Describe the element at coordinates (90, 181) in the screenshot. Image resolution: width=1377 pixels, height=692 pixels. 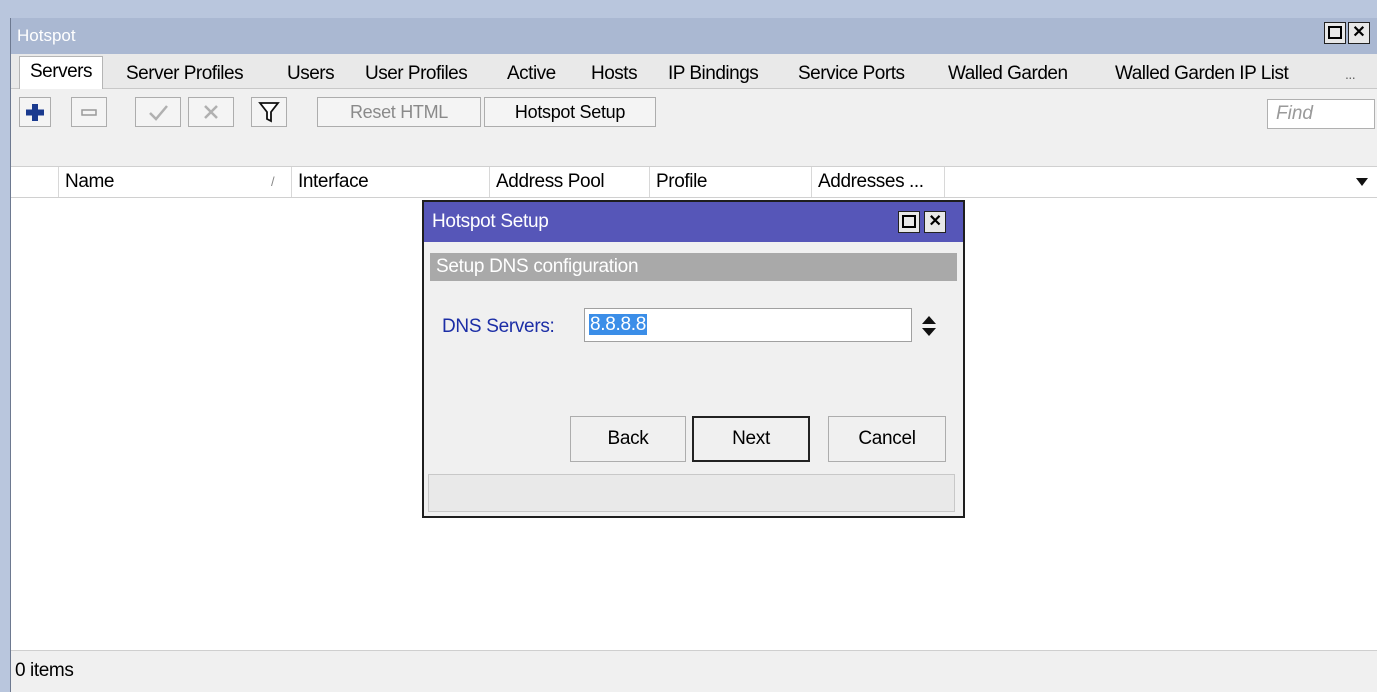
I see `column-name-label: Name` at that location.